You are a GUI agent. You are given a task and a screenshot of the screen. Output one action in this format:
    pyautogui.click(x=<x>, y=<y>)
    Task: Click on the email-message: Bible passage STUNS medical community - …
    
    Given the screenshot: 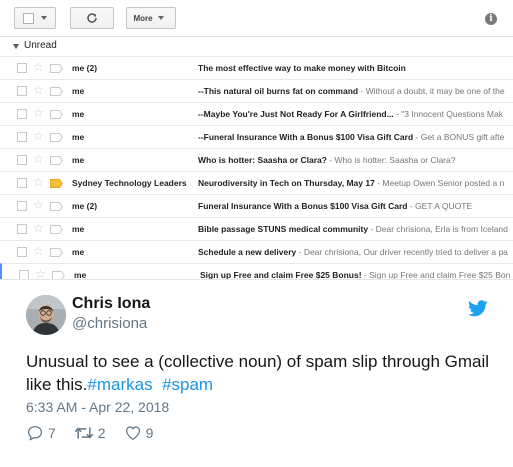 What is the action you would take?
    pyautogui.click(x=353, y=229)
    